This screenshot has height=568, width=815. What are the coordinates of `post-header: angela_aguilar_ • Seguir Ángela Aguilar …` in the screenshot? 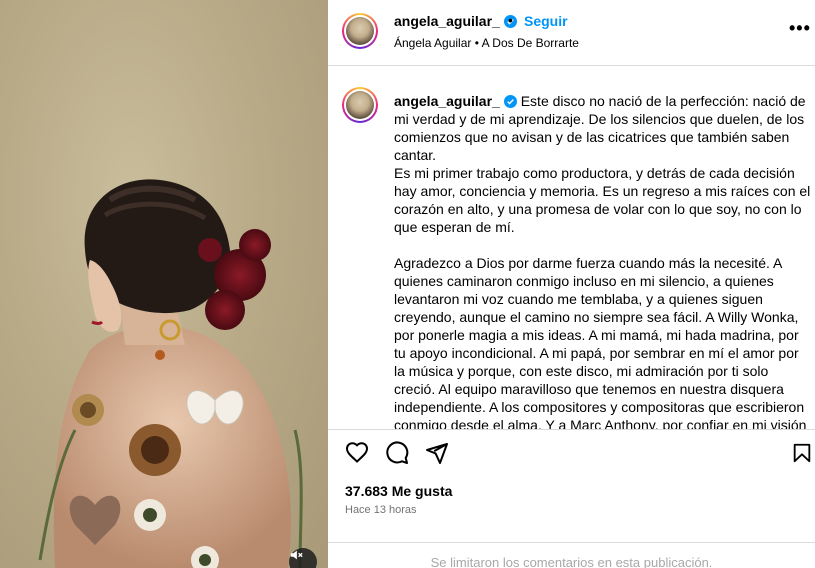 It's located at (571, 33).